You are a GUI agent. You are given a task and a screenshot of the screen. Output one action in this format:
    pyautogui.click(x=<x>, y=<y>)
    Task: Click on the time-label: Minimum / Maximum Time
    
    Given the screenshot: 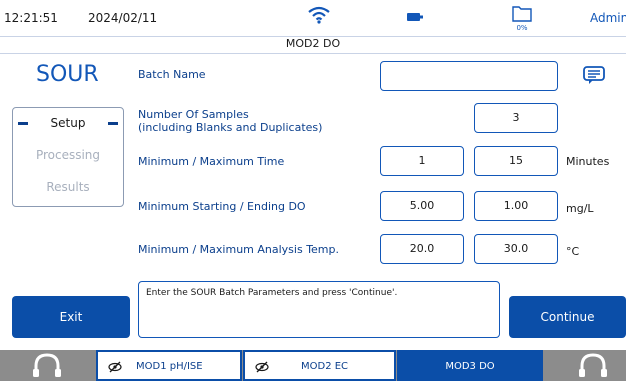 What is the action you would take?
    pyautogui.click(x=211, y=161)
    